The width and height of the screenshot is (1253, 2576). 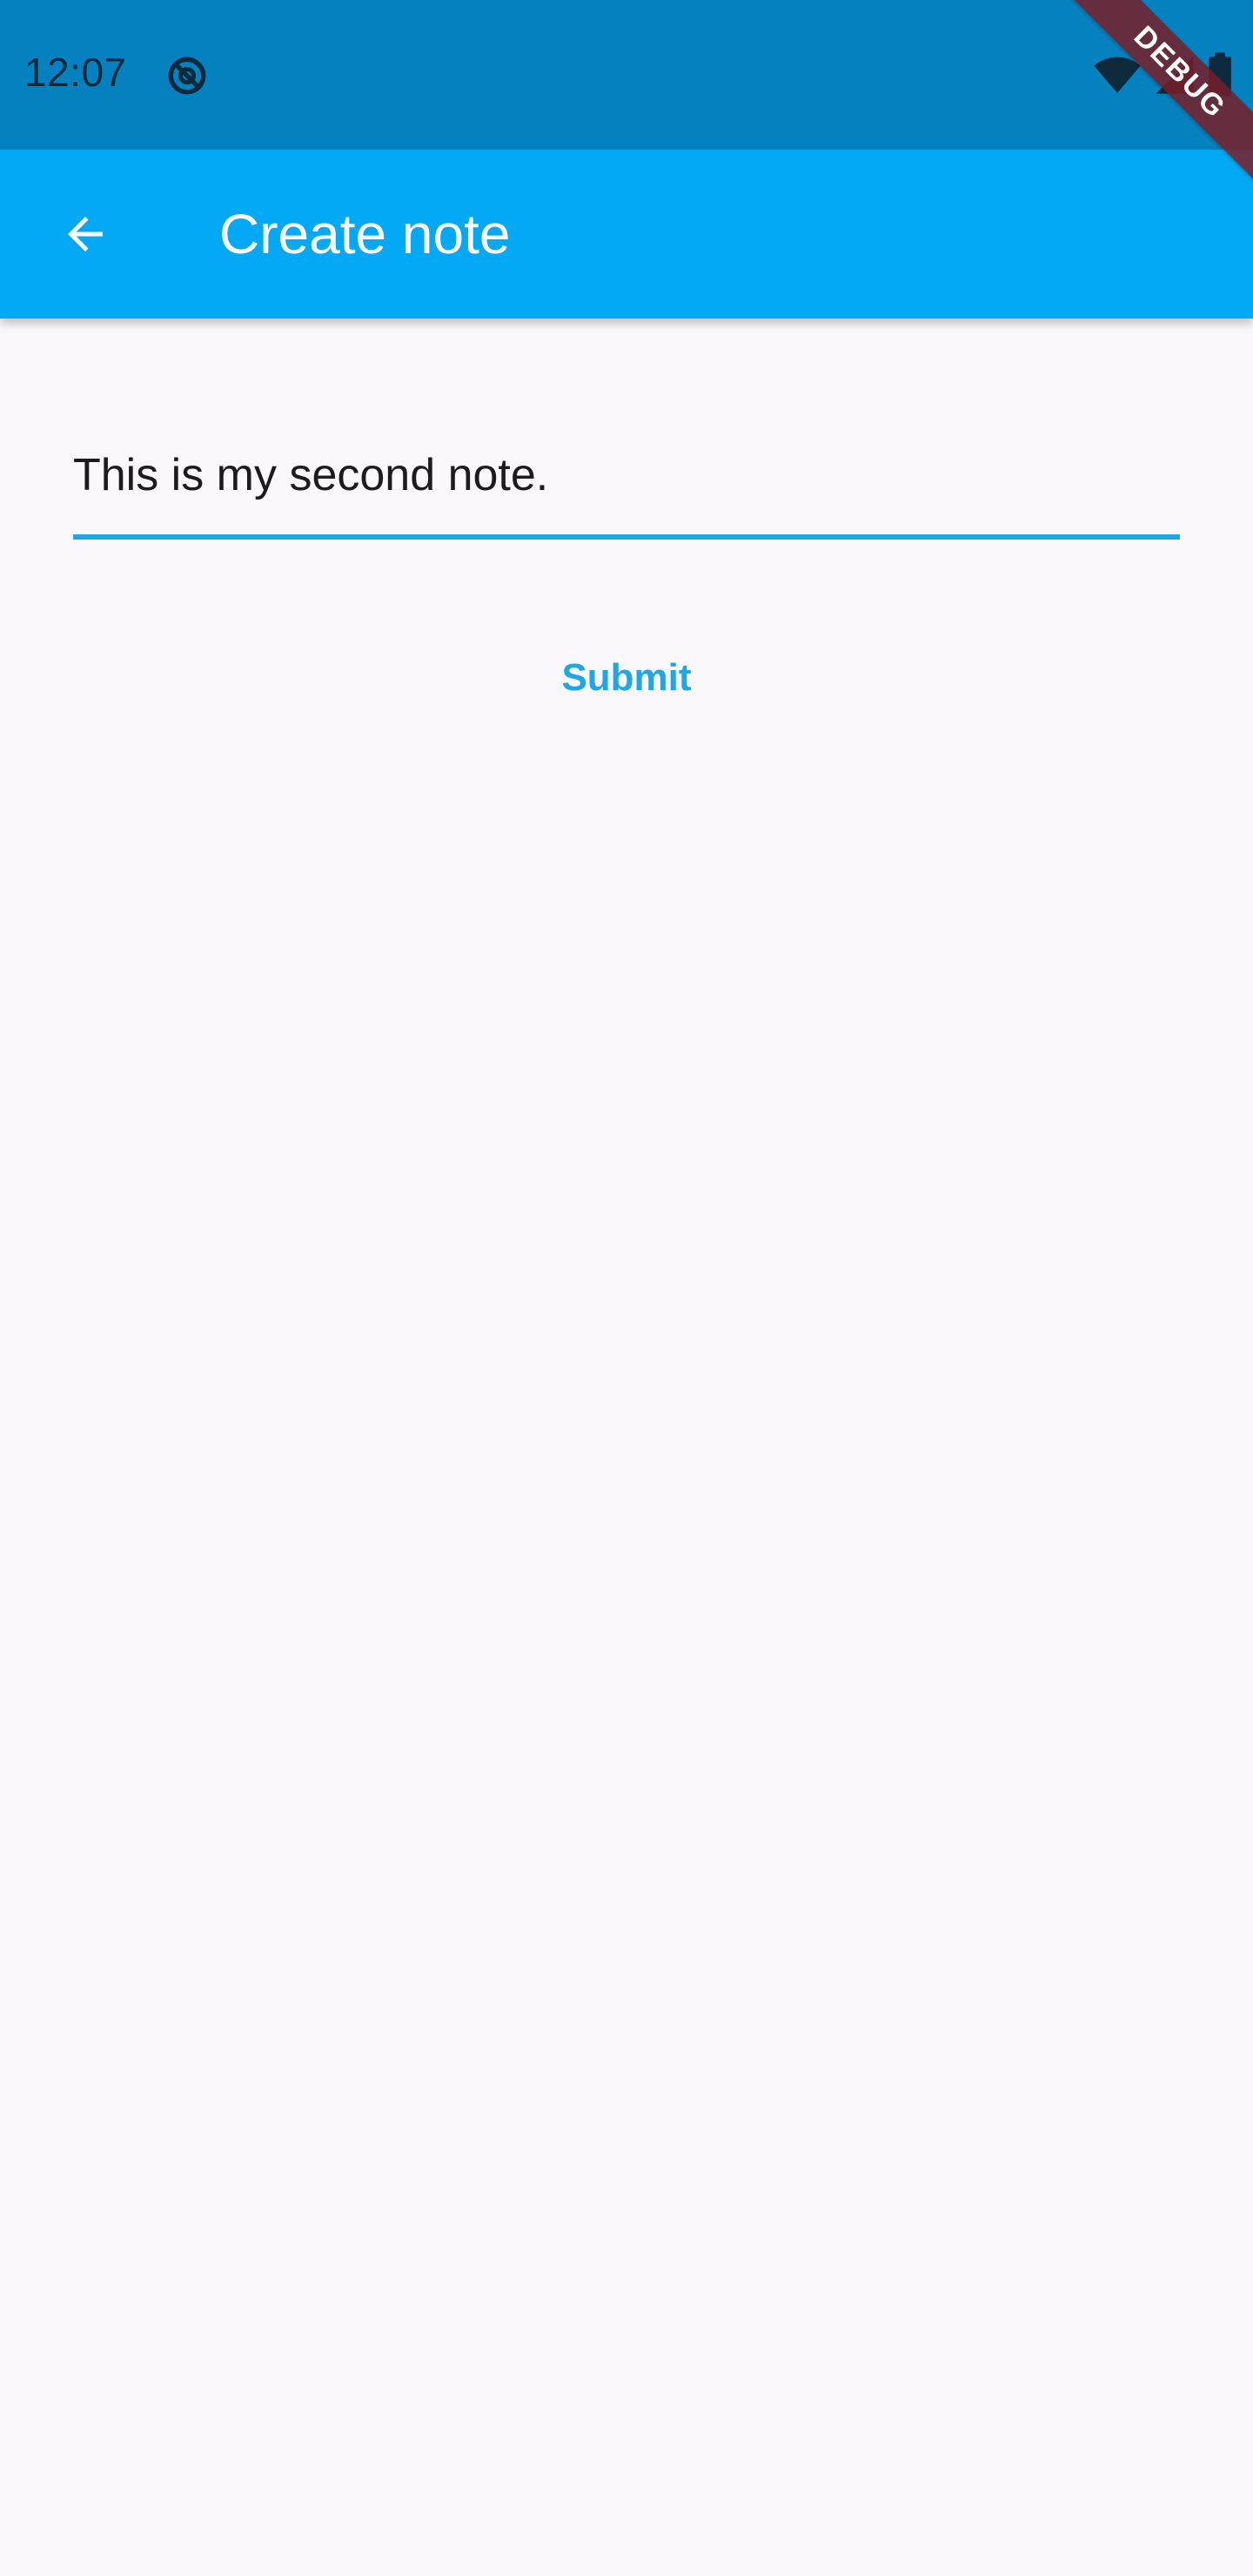 I want to click on submit-button: Submit, so click(x=626, y=678).